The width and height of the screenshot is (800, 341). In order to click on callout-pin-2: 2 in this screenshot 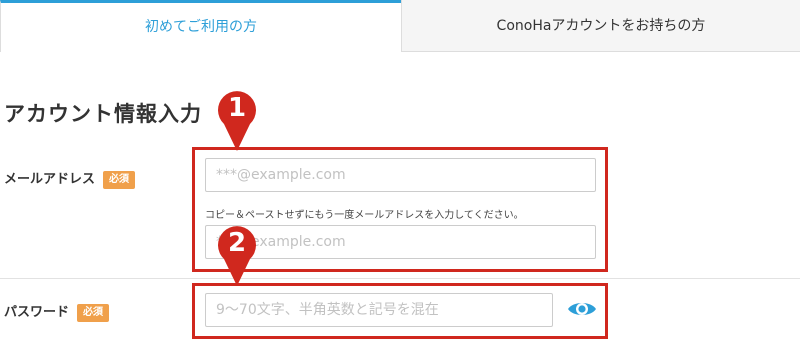, I will do `click(237, 257)`.